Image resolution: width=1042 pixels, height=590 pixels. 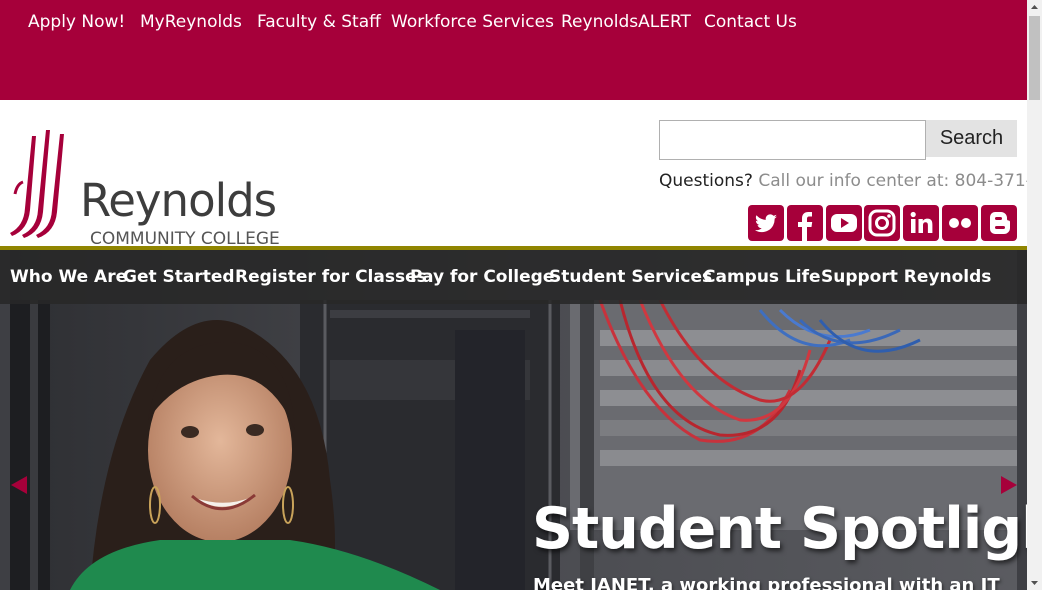 What do you see at coordinates (1034, 58) in the screenshot?
I see `scrollbar-thumb` at bounding box center [1034, 58].